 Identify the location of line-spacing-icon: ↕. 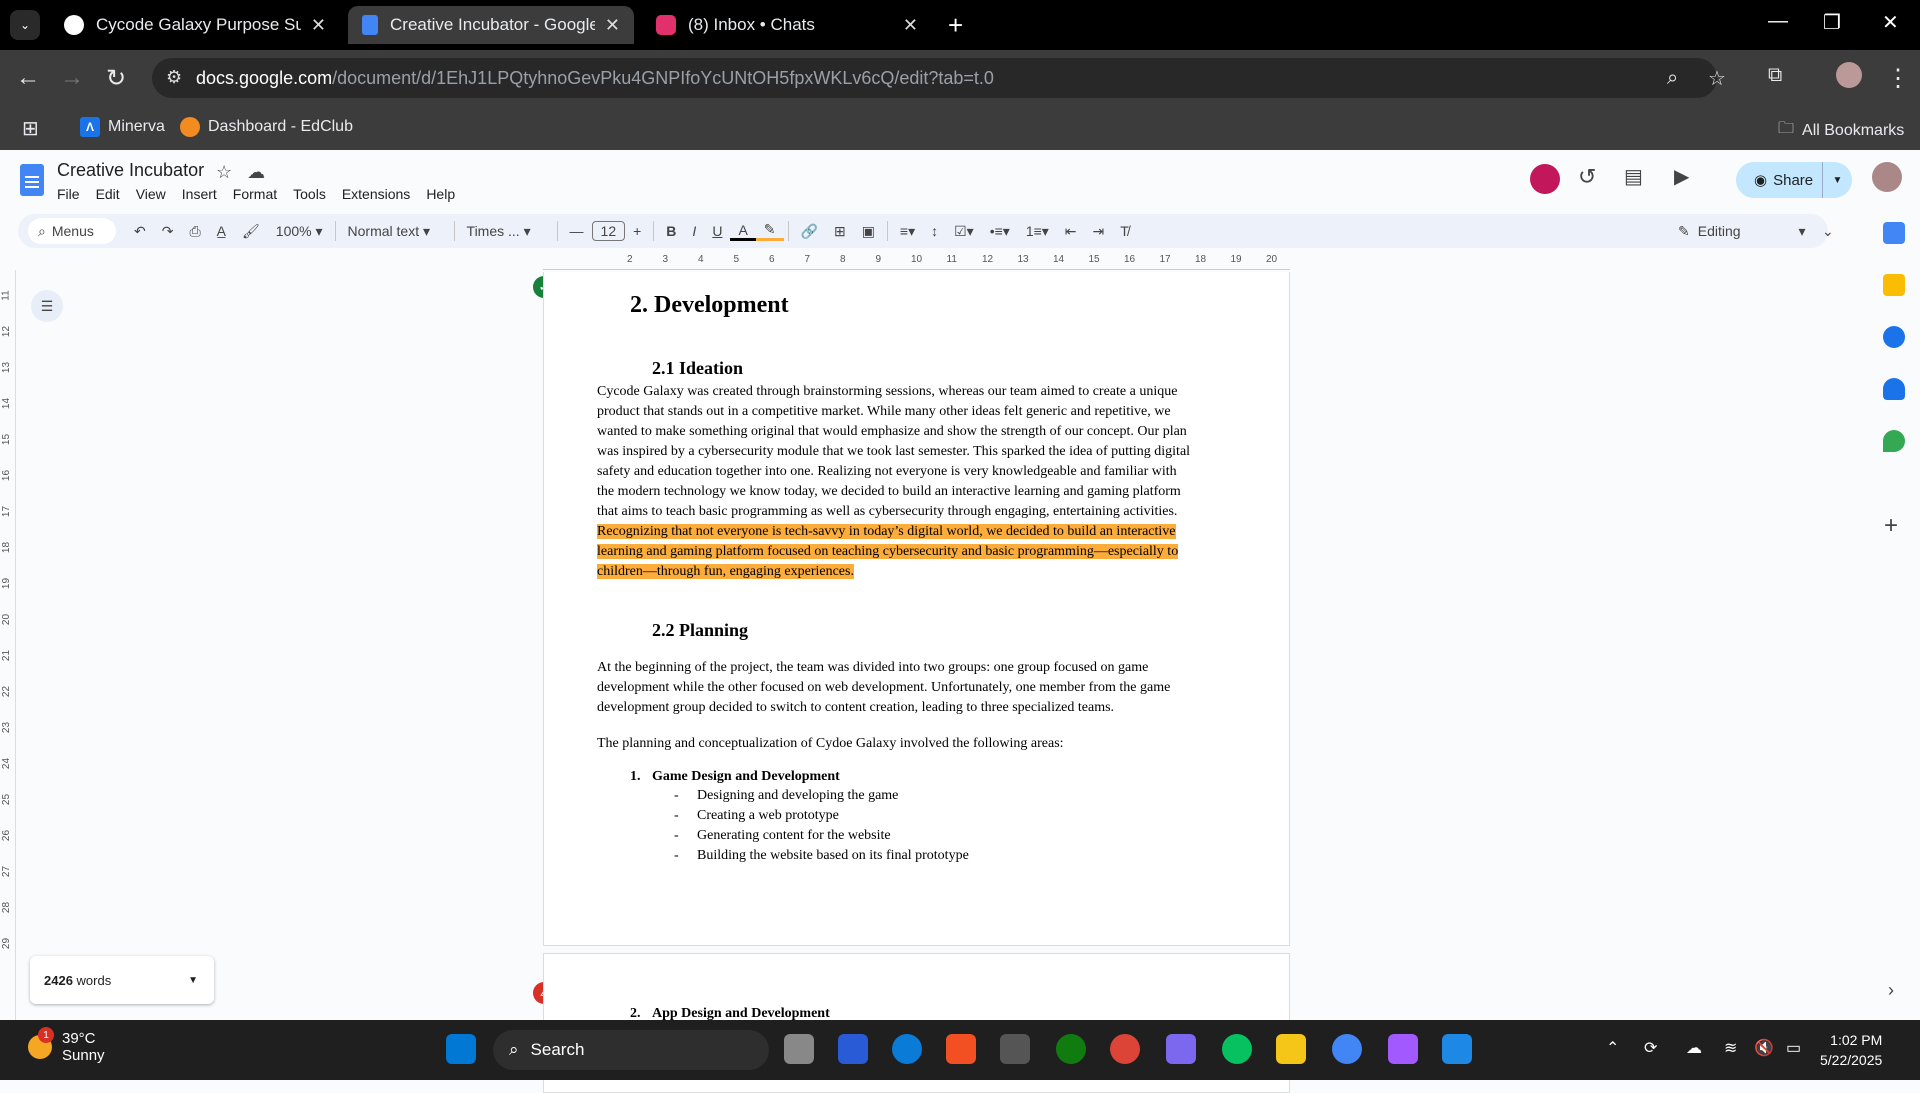
(934, 231).